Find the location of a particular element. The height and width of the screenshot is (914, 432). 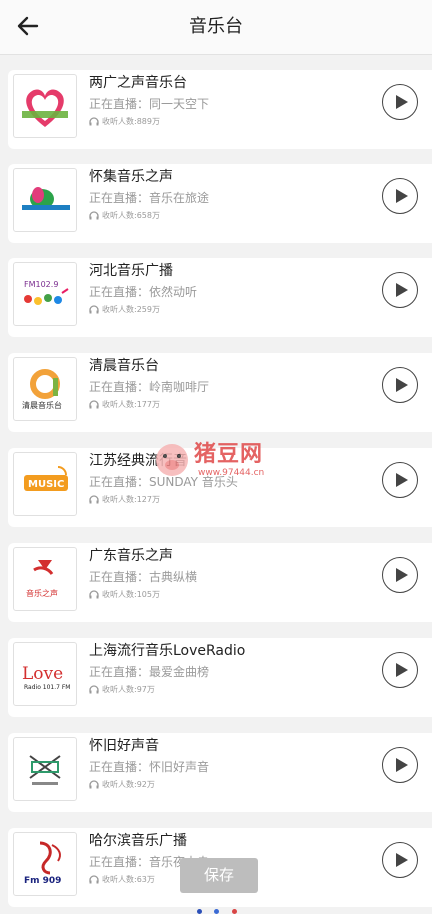

listener-count: 收听人数:658万 is located at coordinates (124, 215).